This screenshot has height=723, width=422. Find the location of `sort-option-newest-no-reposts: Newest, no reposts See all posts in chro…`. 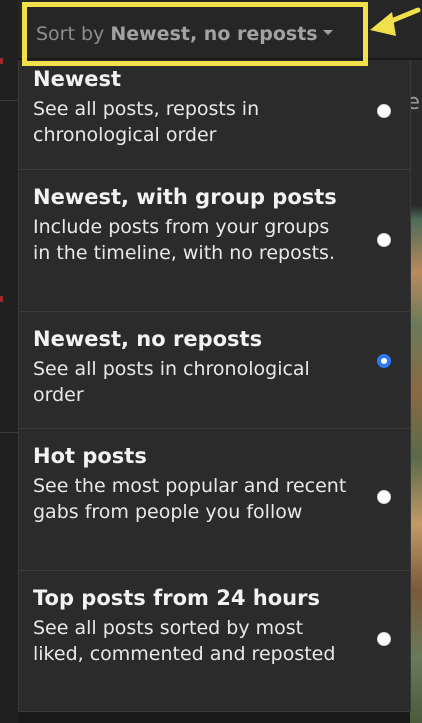

sort-option-newest-no-reposts: Newest, no reposts See all posts in chro… is located at coordinates (214, 370).